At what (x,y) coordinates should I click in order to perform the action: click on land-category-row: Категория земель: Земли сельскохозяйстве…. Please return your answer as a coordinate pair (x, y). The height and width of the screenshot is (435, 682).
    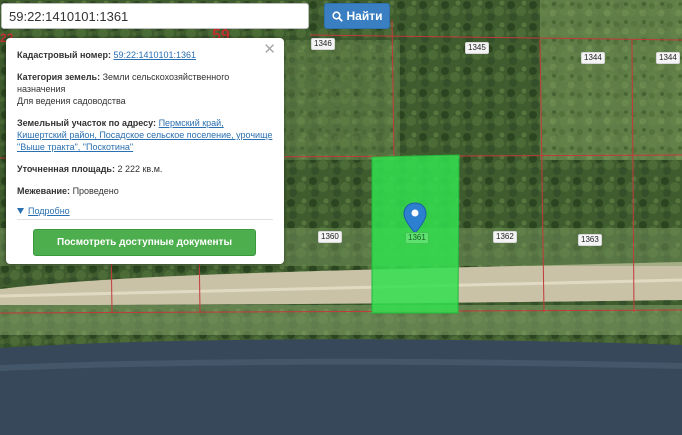
    Looking at the image, I should click on (145, 83).